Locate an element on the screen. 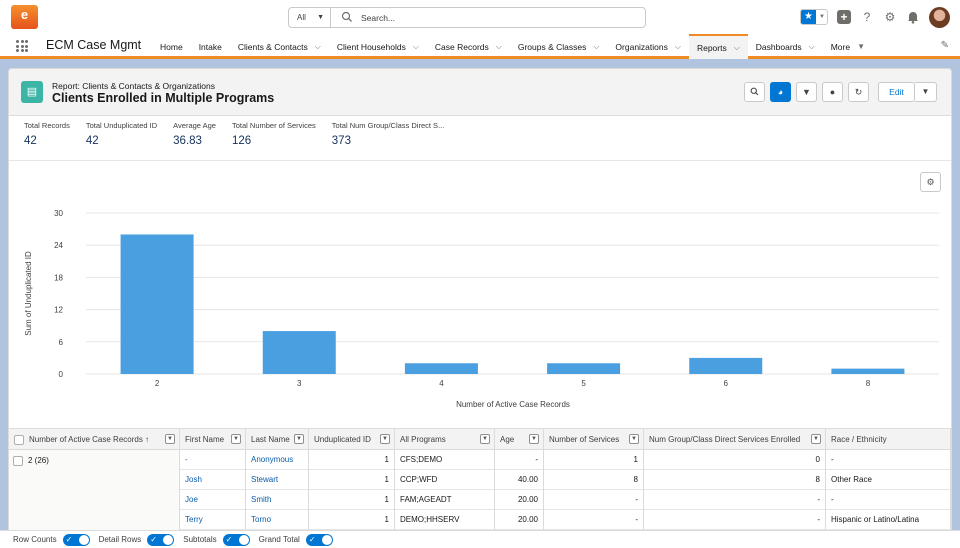 The image size is (960, 548). table-cell-last: Smith is located at coordinates (277, 500).